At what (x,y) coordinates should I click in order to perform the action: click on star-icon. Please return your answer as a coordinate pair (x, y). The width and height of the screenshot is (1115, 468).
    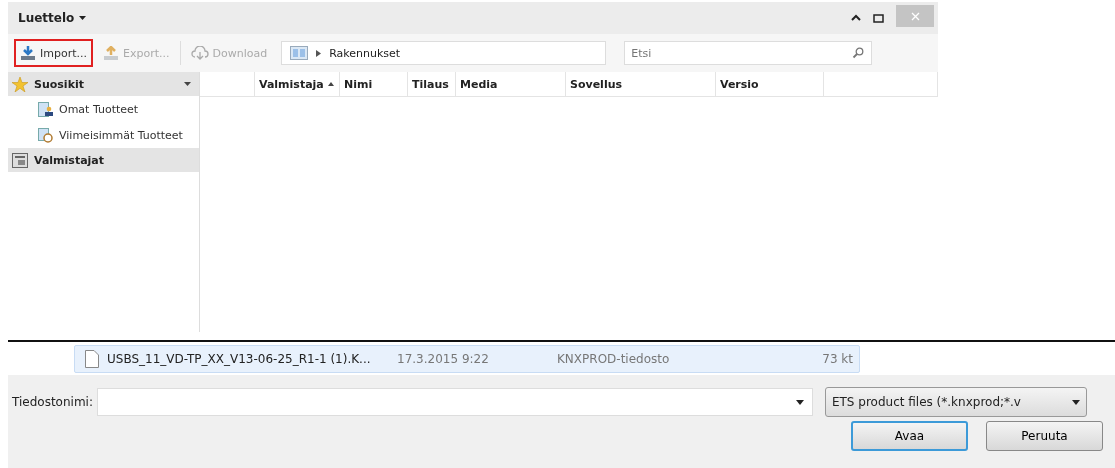
    Looking at the image, I should click on (20, 84).